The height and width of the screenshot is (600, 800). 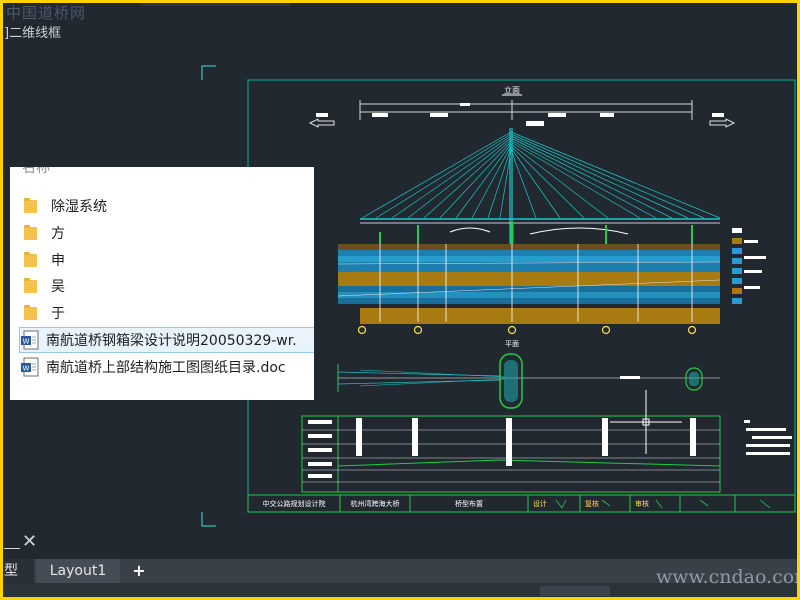 I want to click on title-block-sheet: 桥型布置, so click(x=469, y=503).